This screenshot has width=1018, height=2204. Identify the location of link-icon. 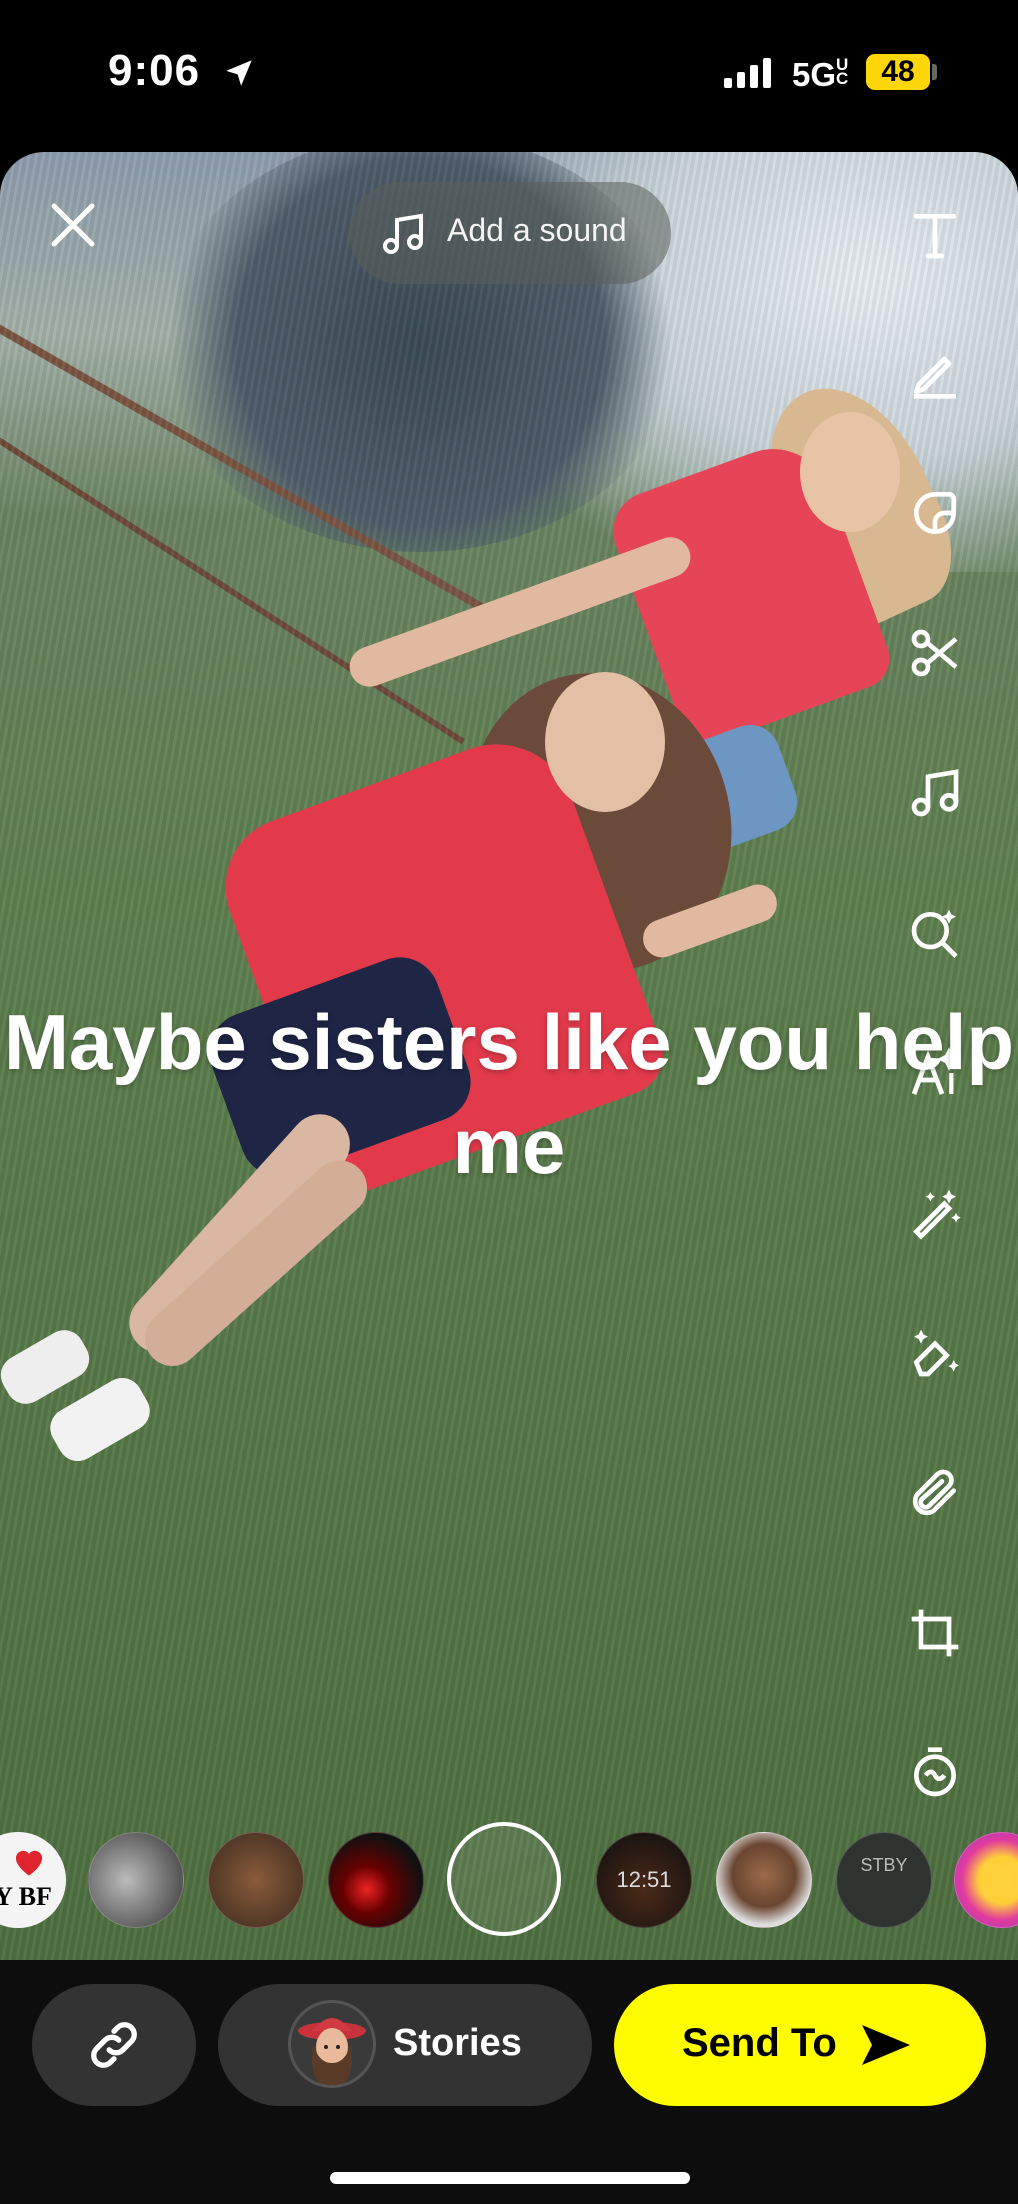
(114, 2045).